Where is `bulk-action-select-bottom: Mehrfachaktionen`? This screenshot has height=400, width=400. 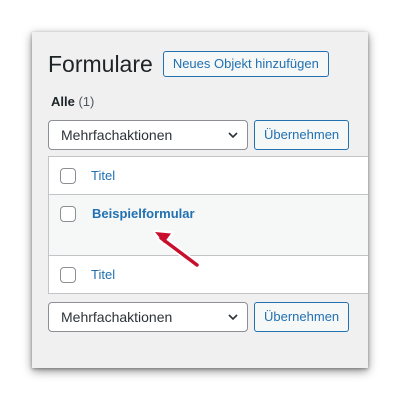
bulk-action-select-bottom: Mehrfachaktionen is located at coordinates (148, 317).